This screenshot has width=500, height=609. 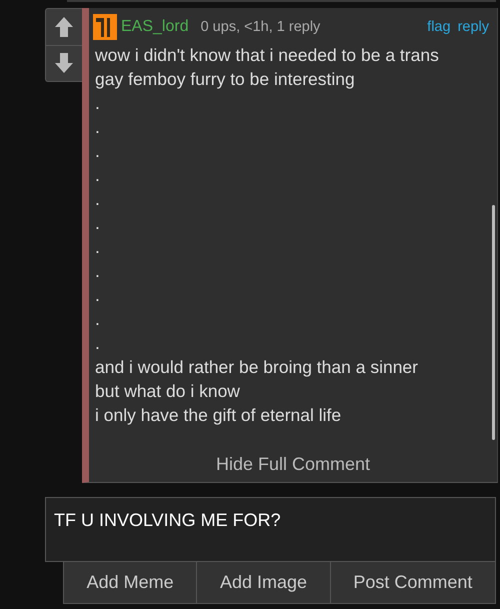 I want to click on comment-tool-button: Post Comment, so click(x=413, y=583).